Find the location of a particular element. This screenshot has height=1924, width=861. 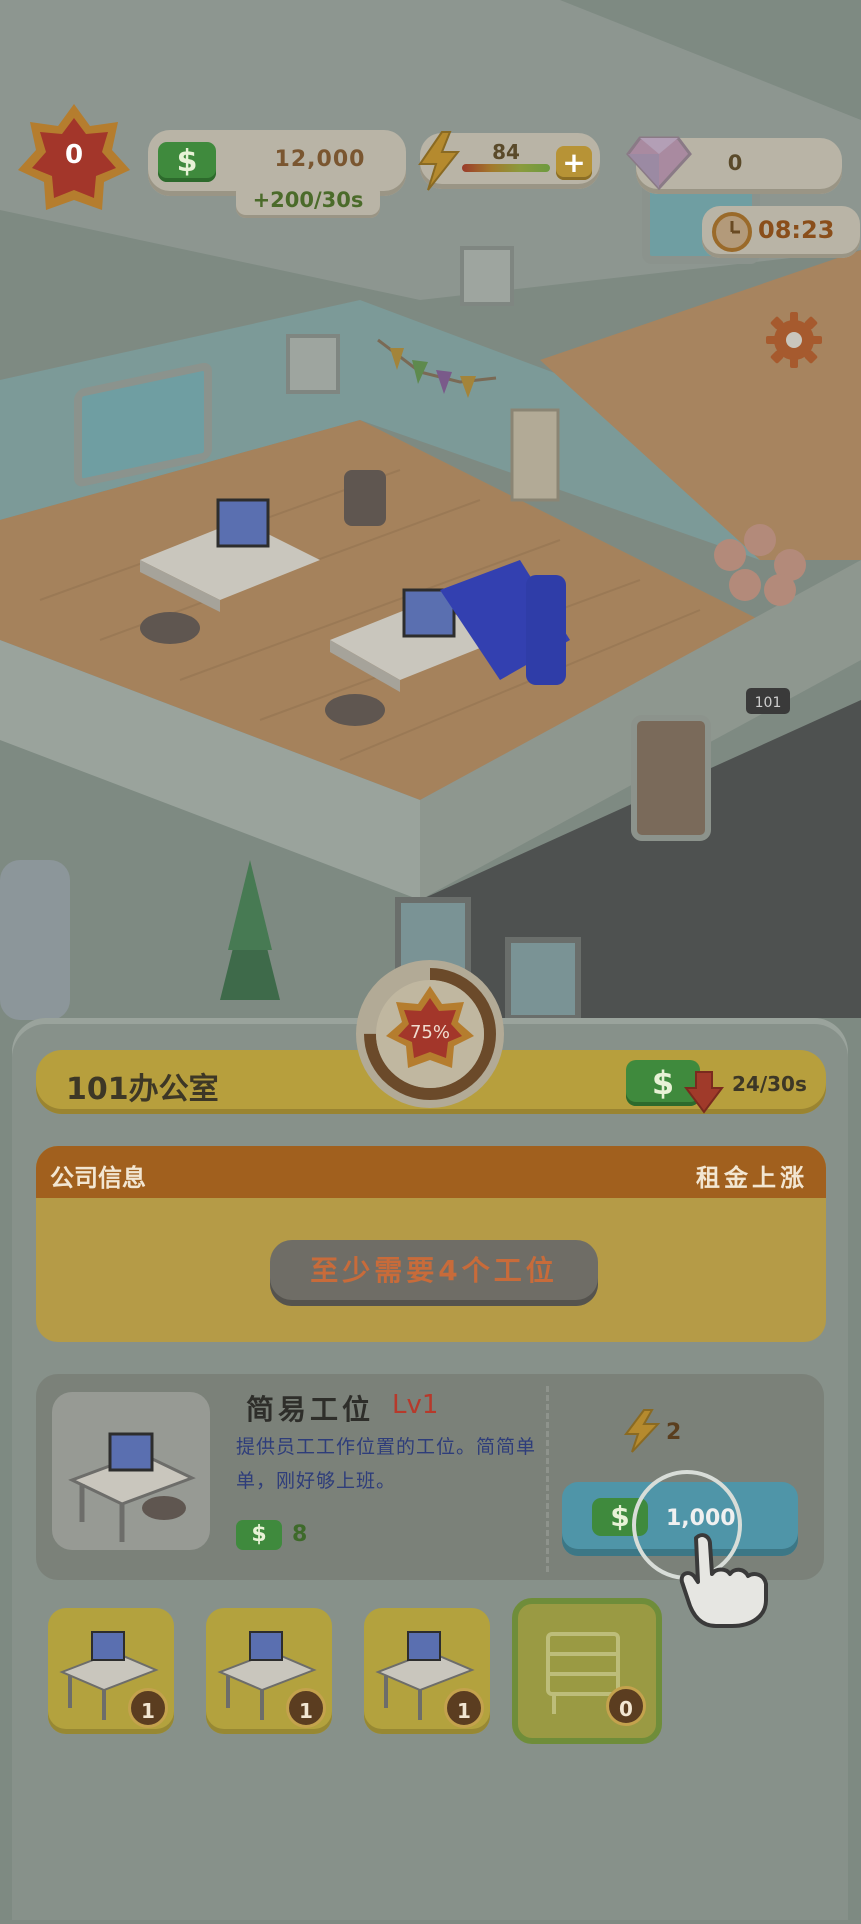

arrow-down-icon is located at coordinates (704, 1092).